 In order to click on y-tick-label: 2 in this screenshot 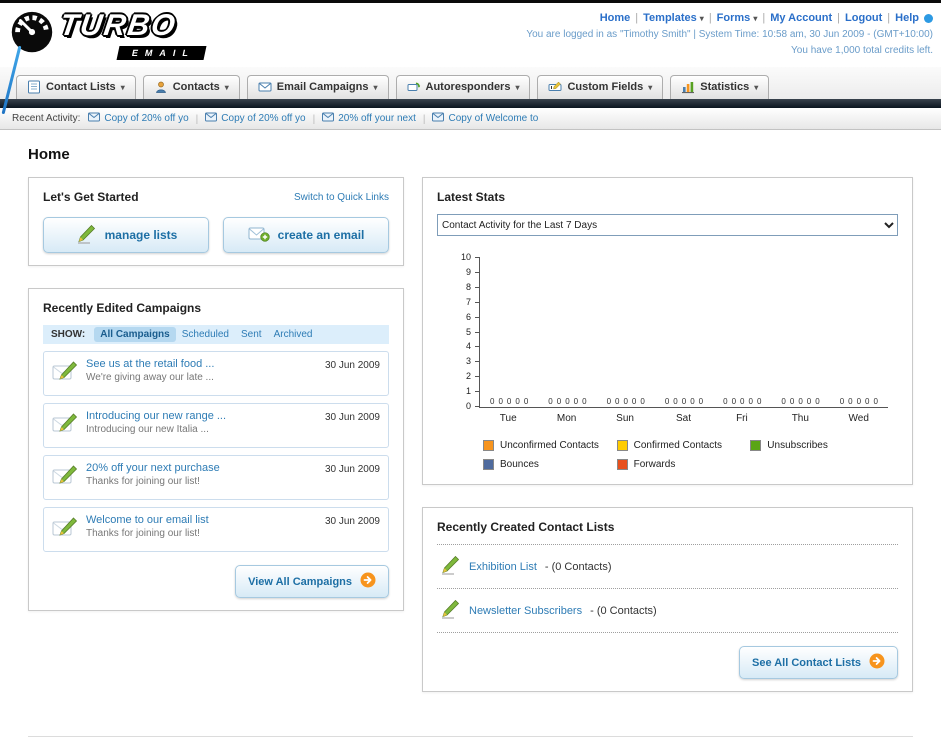, I will do `click(468, 376)`.